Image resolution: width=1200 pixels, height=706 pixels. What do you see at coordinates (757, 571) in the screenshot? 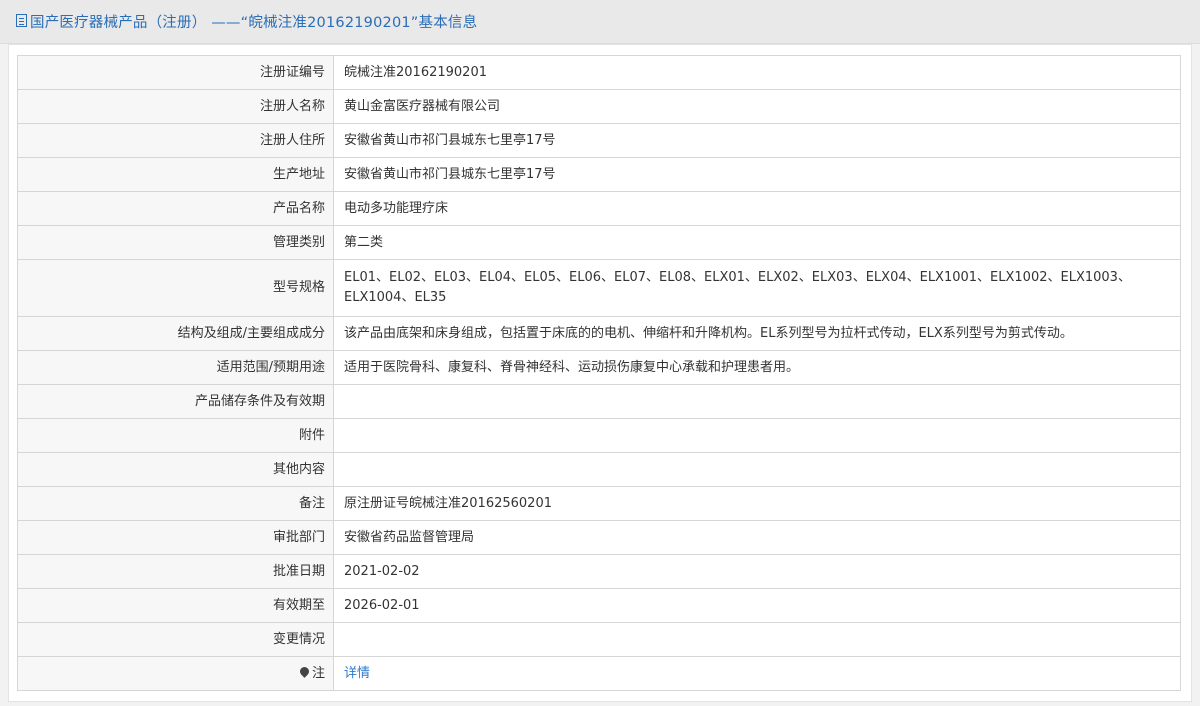
I see `row-value: 2021-02-02` at bounding box center [757, 571].